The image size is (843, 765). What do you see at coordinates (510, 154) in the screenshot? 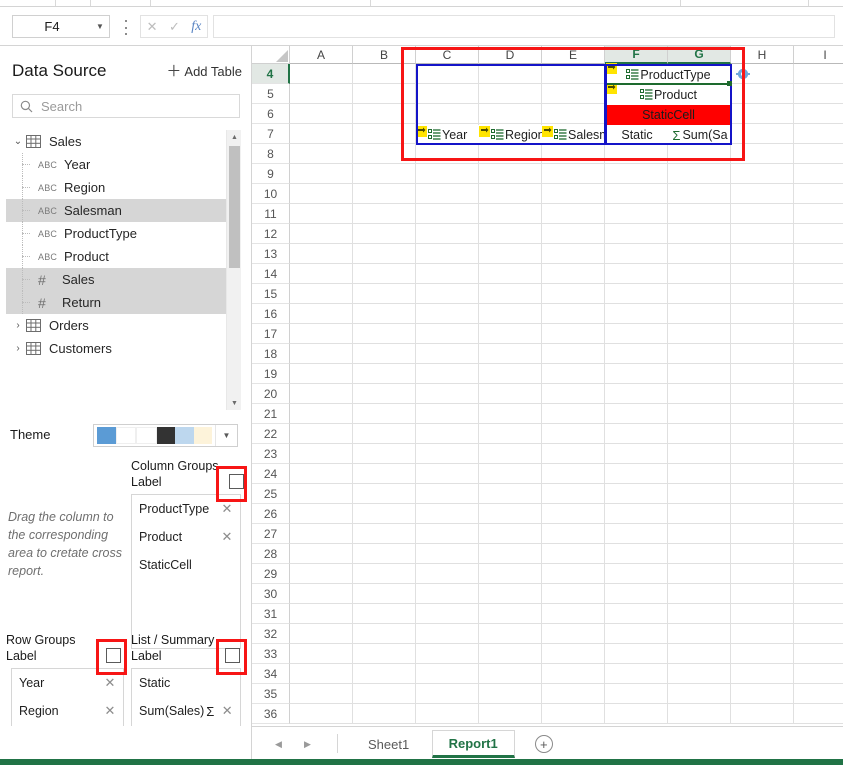
I see `cell-D8` at bounding box center [510, 154].